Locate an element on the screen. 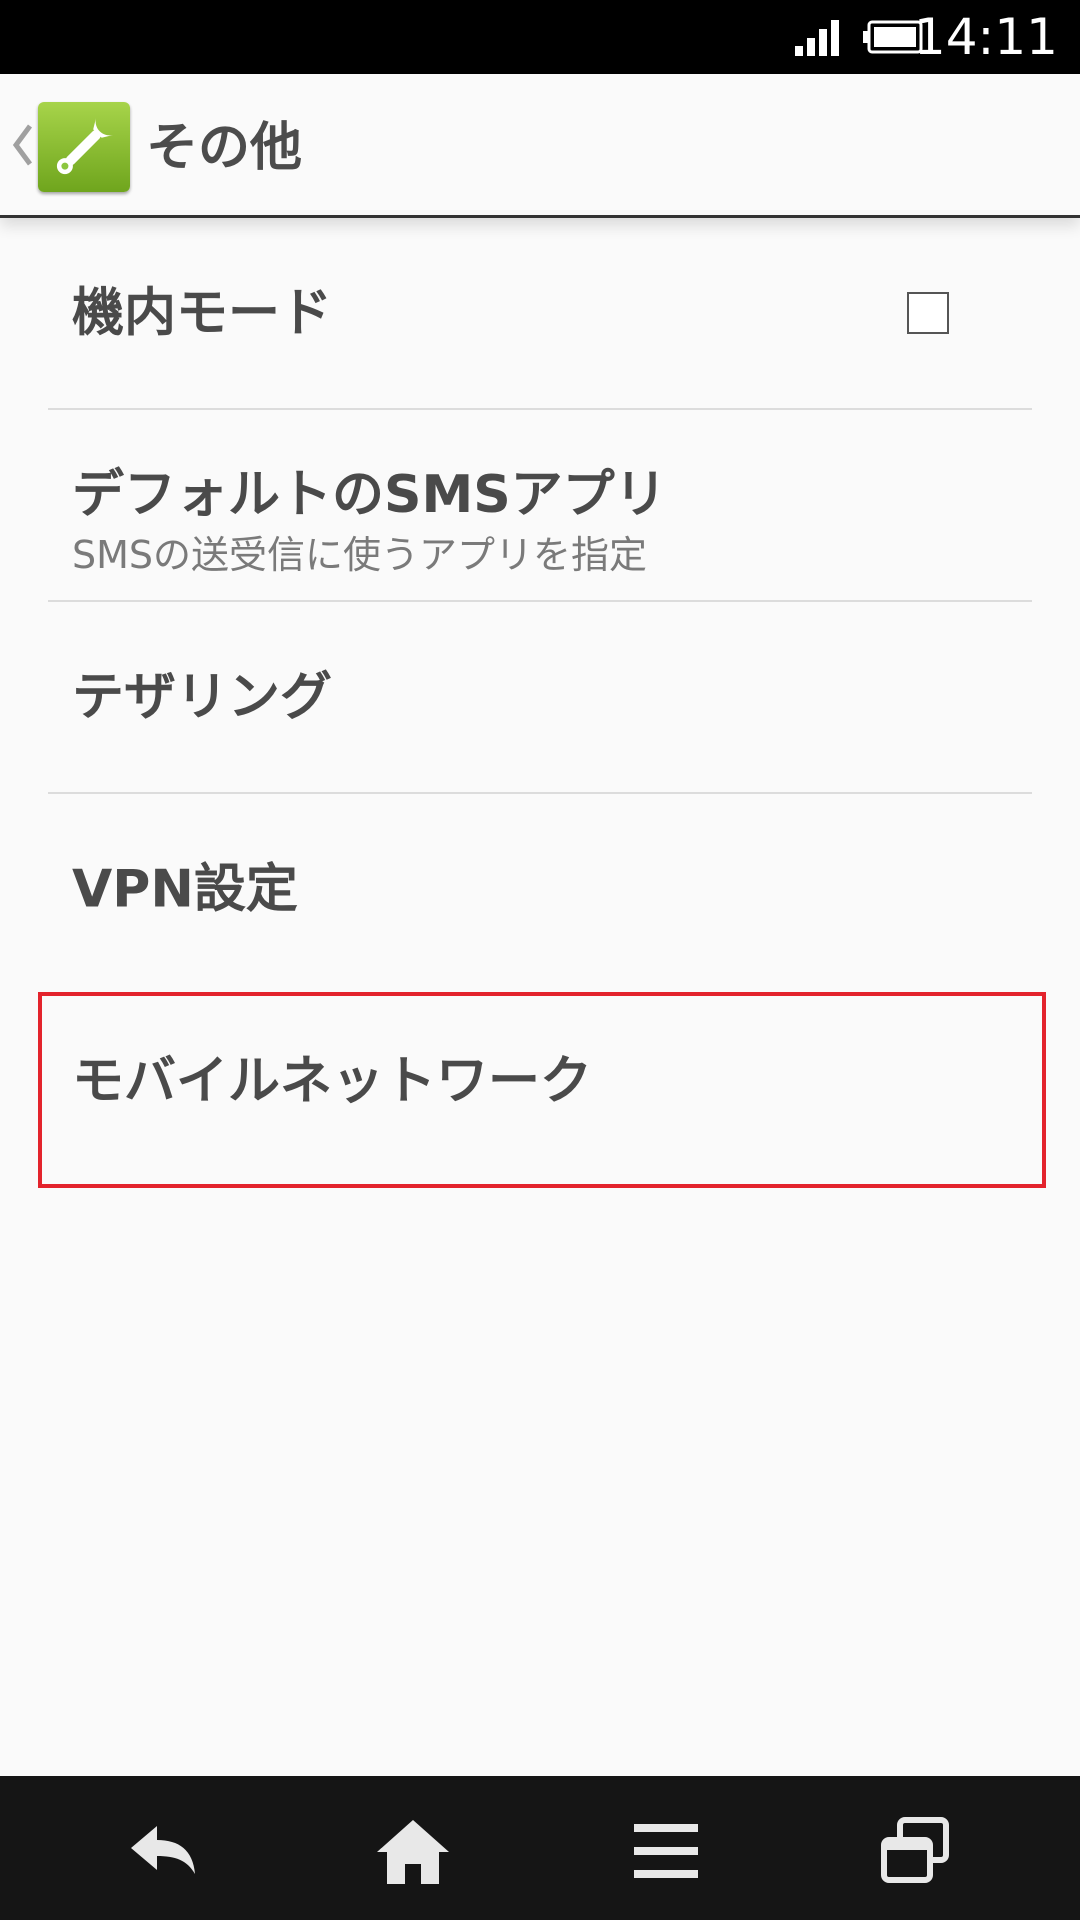 The width and height of the screenshot is (1080, 1920). airplane-mode-checkbox is located at coordinates (928, 313).